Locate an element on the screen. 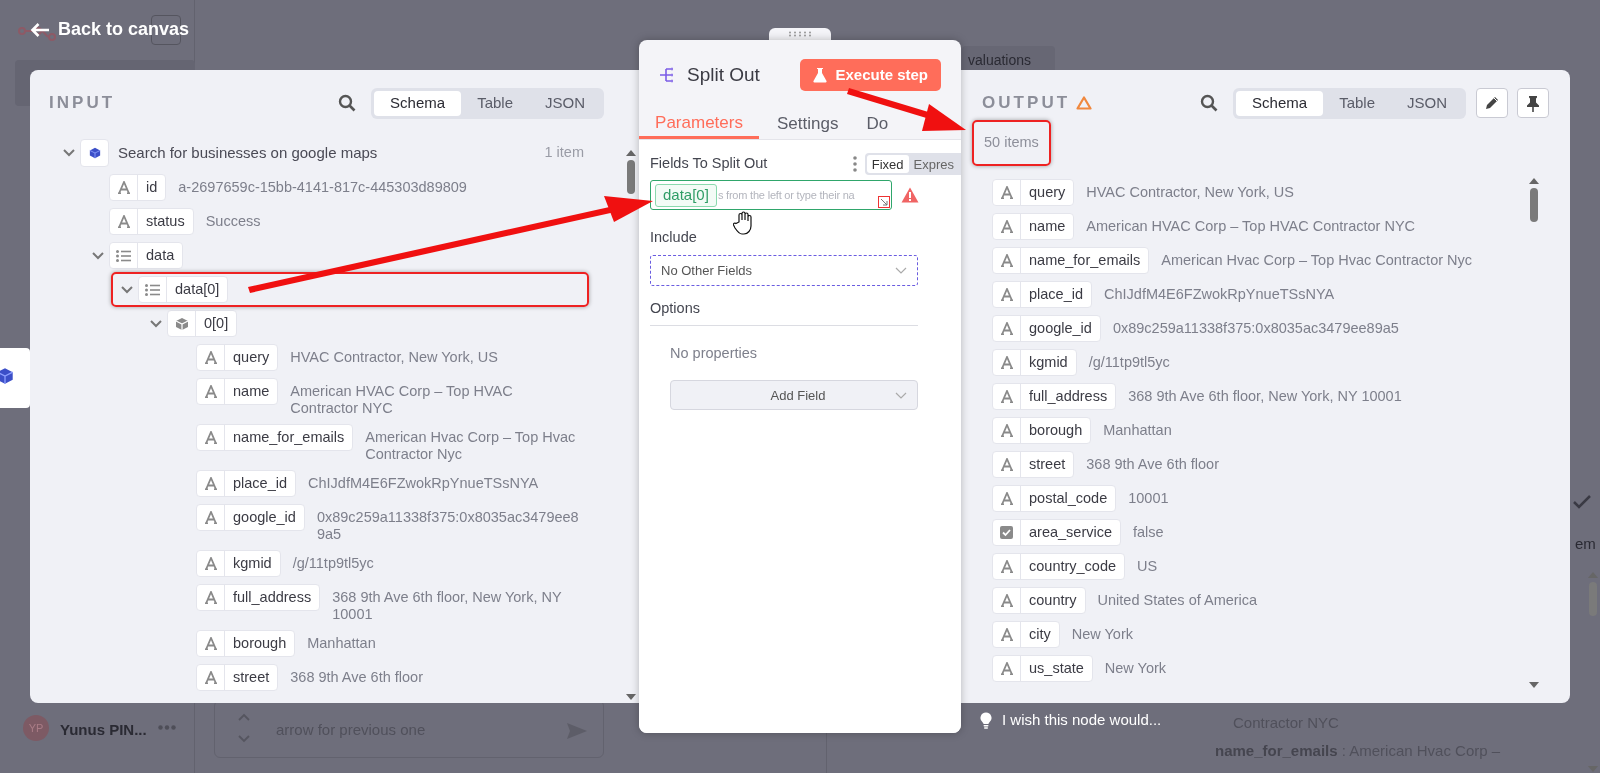 This screenshot has height=773, width=1600. node-name: Search for businesses on google maps is located at coordinates (248, 152).